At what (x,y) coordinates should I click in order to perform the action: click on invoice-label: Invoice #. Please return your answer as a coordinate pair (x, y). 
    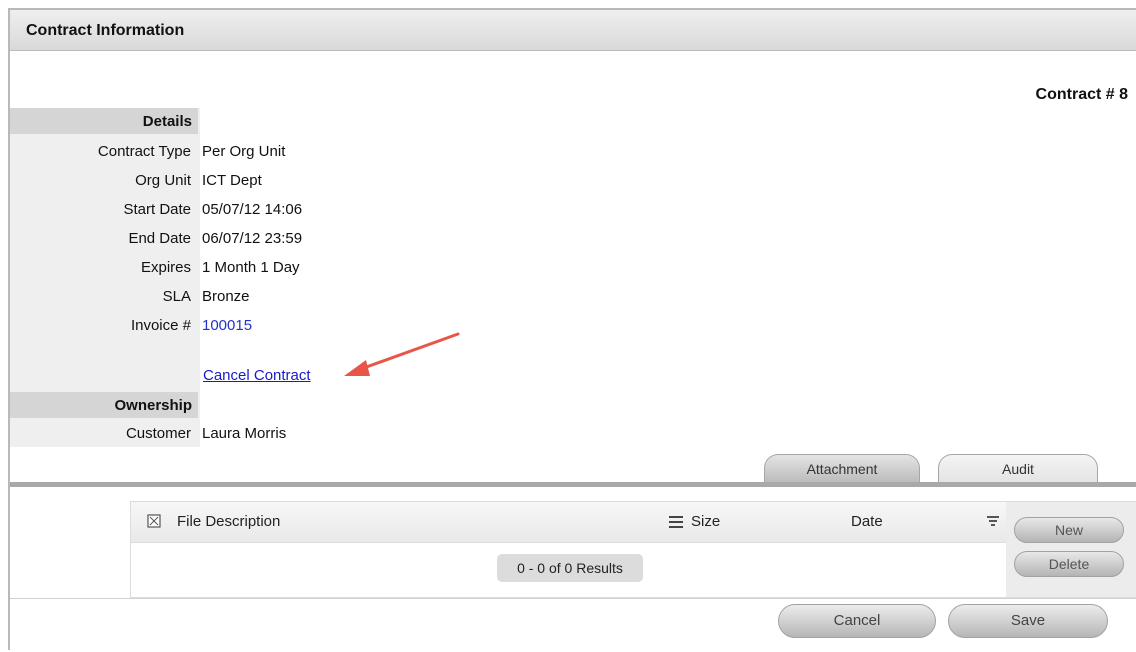
    Looking at the image, I should click on (160, 325).